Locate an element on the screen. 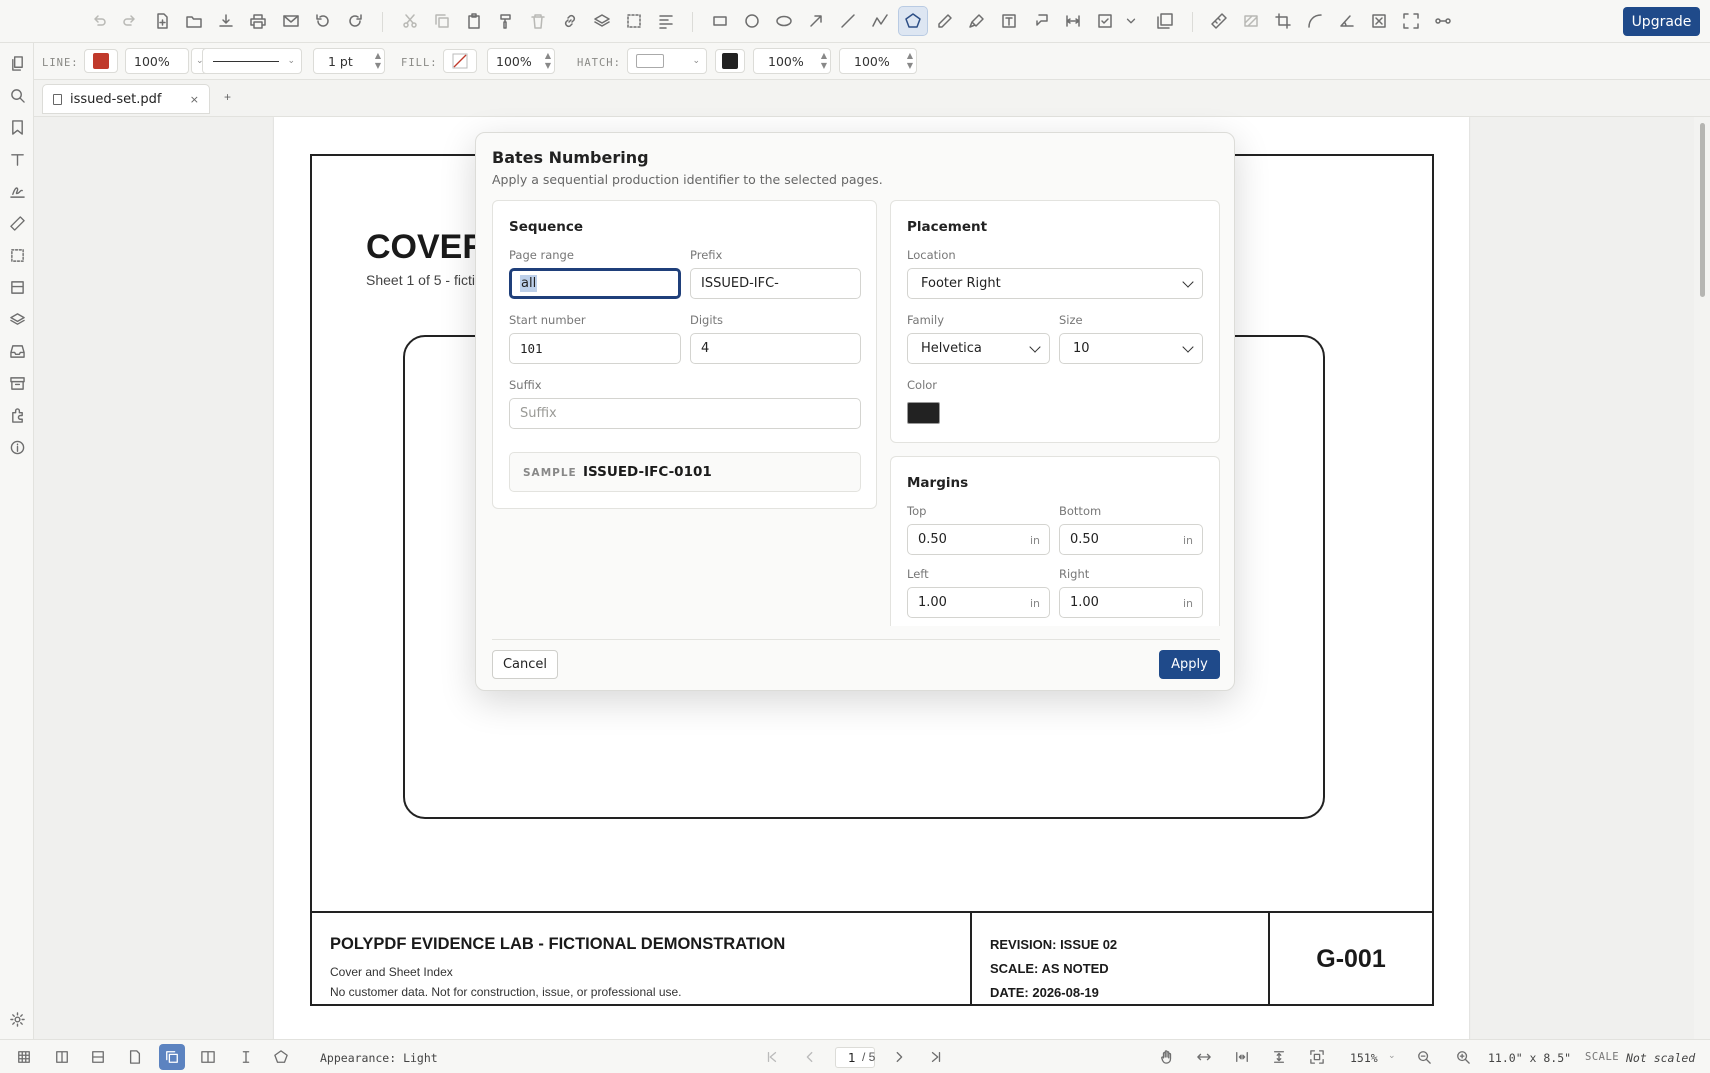 The image size is (1710, 1073). table-icon is located at coordinates (17, 287).